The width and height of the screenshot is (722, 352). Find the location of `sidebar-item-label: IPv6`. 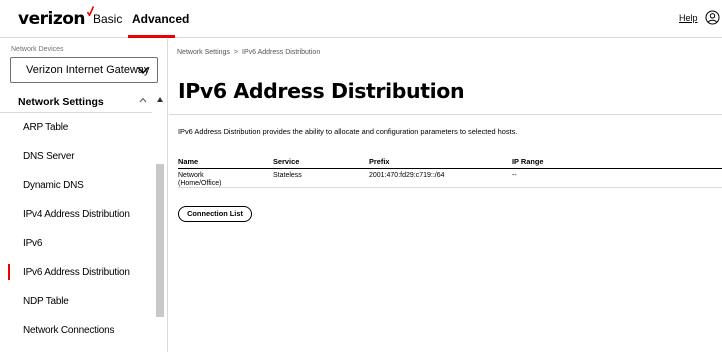

sidebar-item-label: IPv6 is located at coordinates (33, 243).